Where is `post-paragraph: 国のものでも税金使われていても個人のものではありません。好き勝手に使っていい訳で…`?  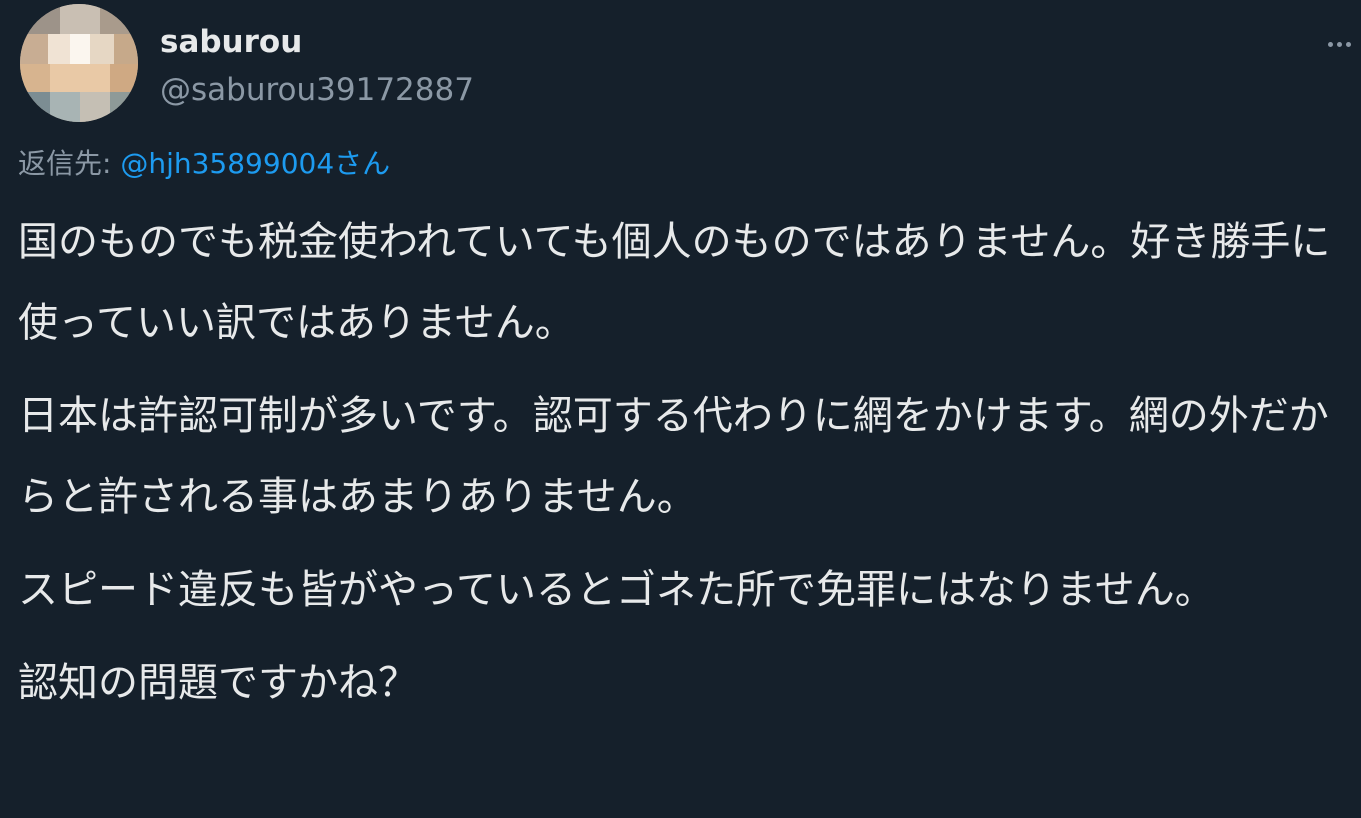 post-paragraph: 国のものでも税金使われていても個人のものではありません。好き勝手に使っていい訳で… is located at coordinates (674, 282).